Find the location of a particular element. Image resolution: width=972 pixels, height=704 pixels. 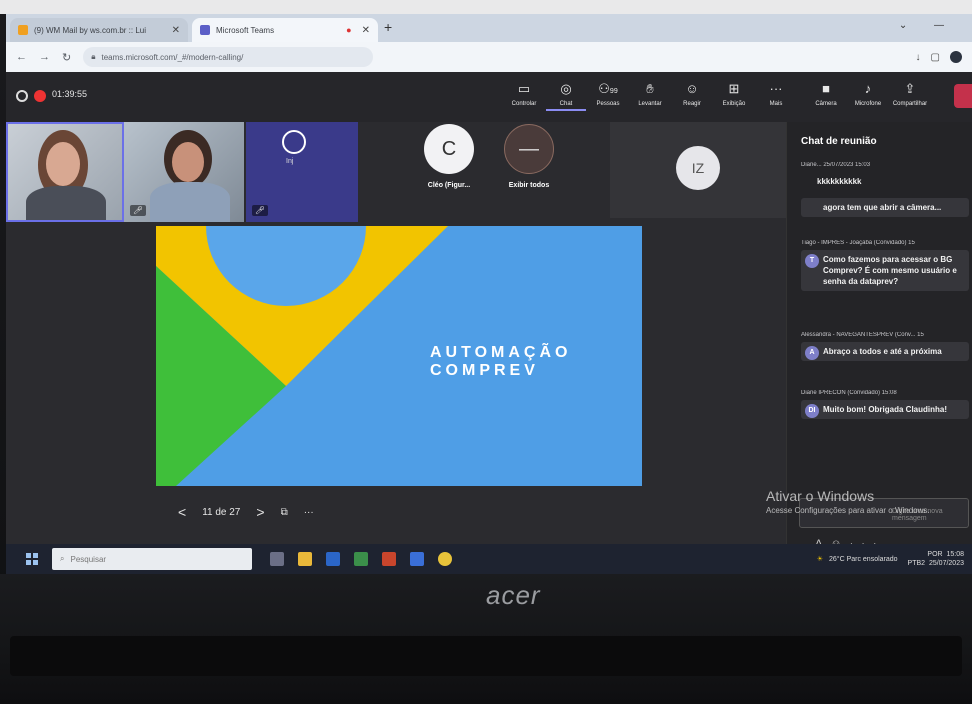

chat-message-body: kkkkkkkkkk is located at coordinates (839, 181).